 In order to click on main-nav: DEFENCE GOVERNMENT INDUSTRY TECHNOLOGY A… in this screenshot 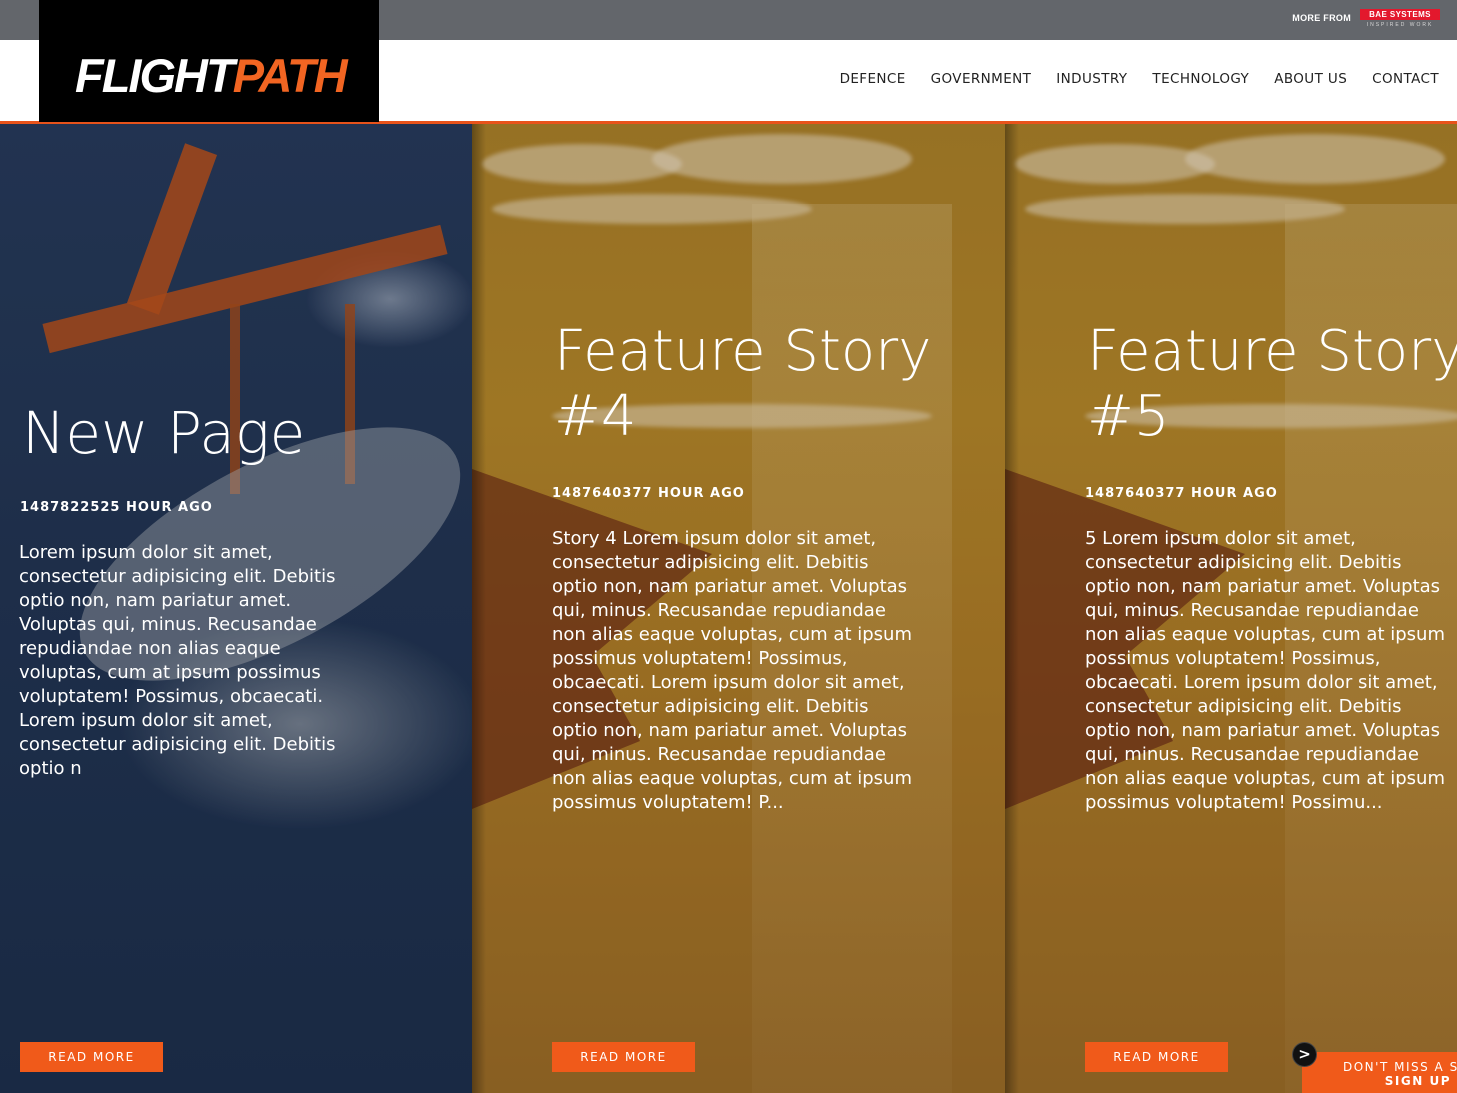, I will do `click(1127, 79)`.